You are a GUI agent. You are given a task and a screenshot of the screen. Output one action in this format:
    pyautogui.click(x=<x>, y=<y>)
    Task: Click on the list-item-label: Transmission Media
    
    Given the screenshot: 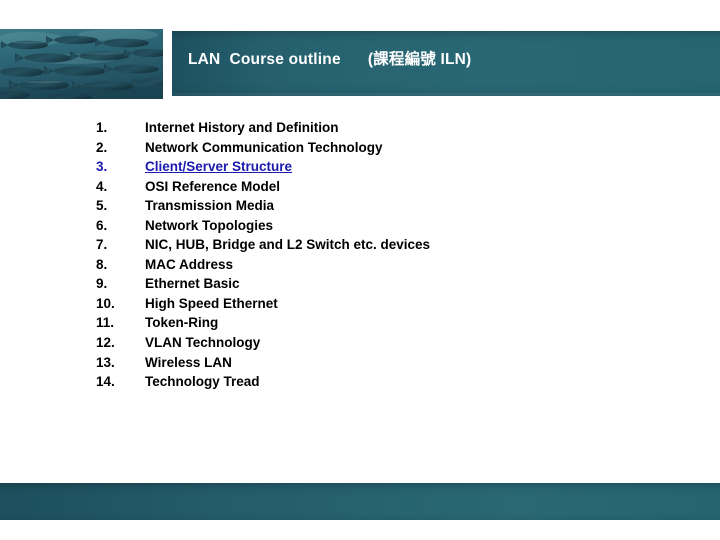 What is the action you would take?
    pyautogui.click(x=210, y=206)
    